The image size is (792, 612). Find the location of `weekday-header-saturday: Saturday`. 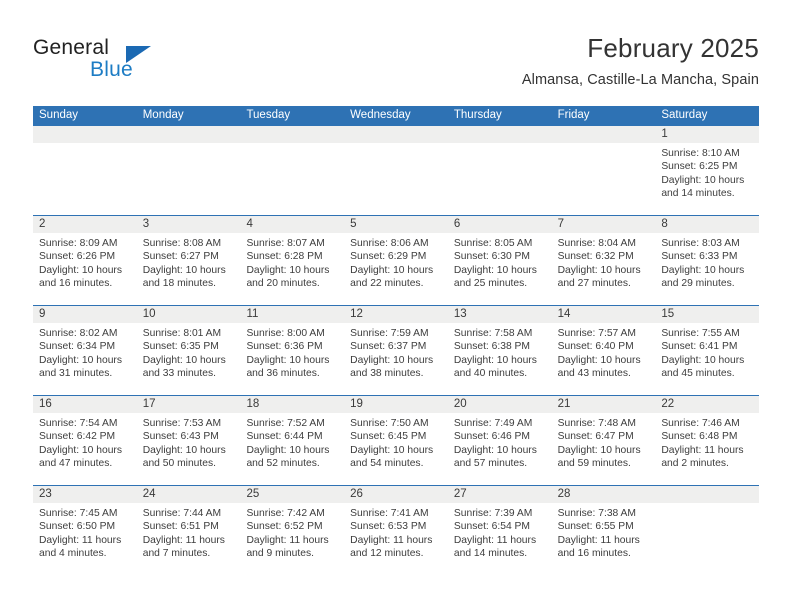

weekday-header-saturday: Saturday is located at coordinates (684, 115).